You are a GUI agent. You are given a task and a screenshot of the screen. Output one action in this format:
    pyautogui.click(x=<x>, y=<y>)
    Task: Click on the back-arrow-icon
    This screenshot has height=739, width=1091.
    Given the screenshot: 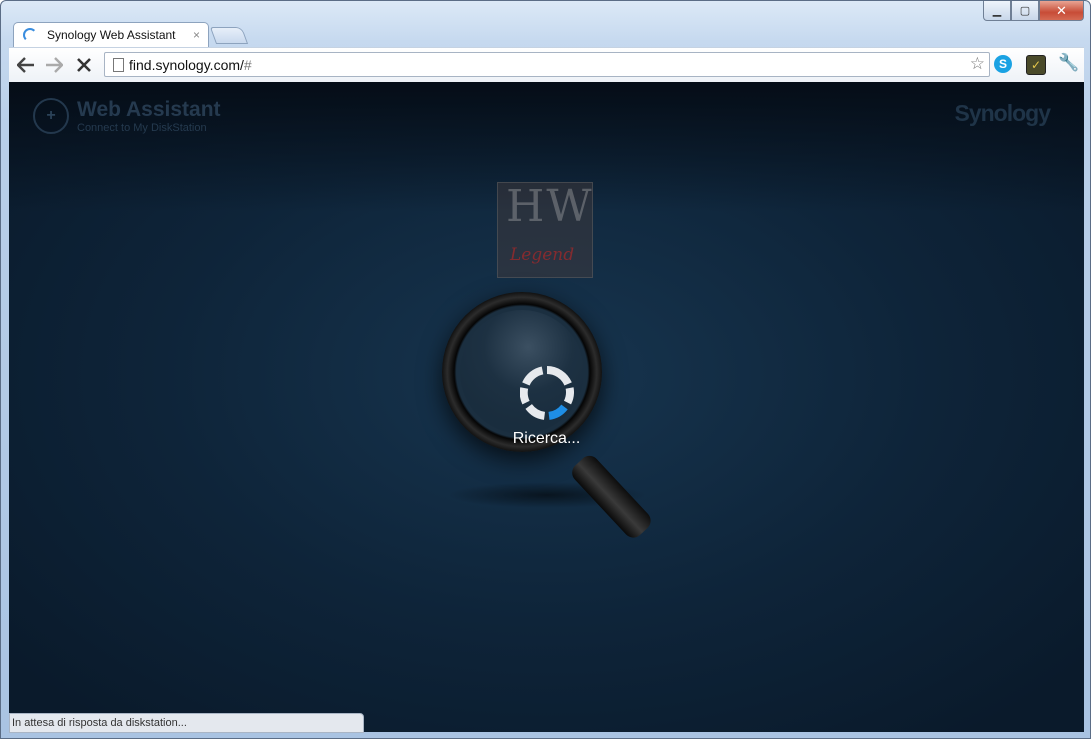 What is the action you would take?
    pyautogui.click(x=26, y=65)
    